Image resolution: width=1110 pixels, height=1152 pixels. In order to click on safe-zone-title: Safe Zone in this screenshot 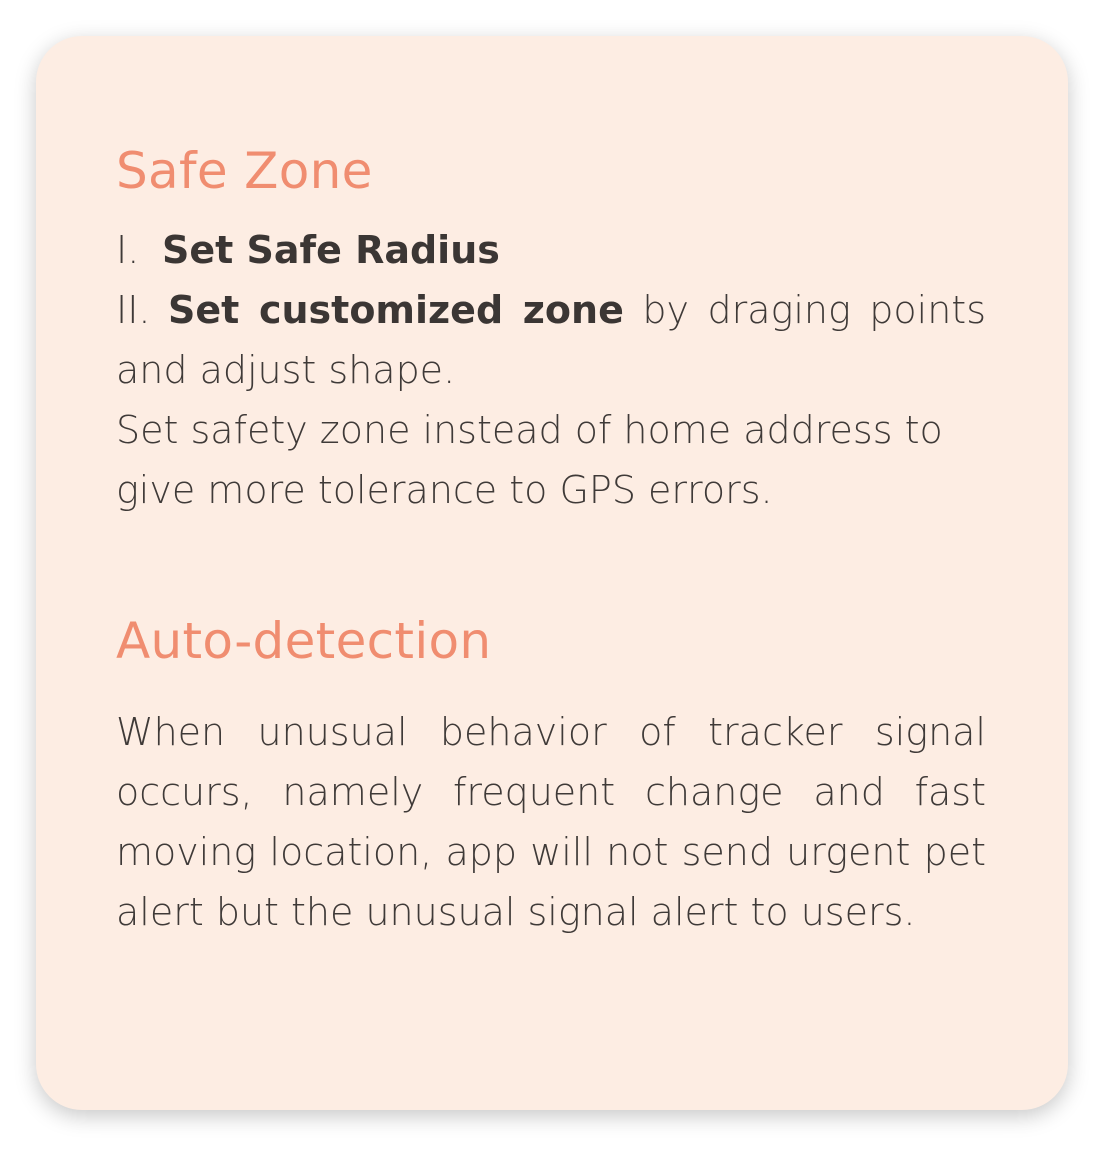, I will do `click(244, 171)`.